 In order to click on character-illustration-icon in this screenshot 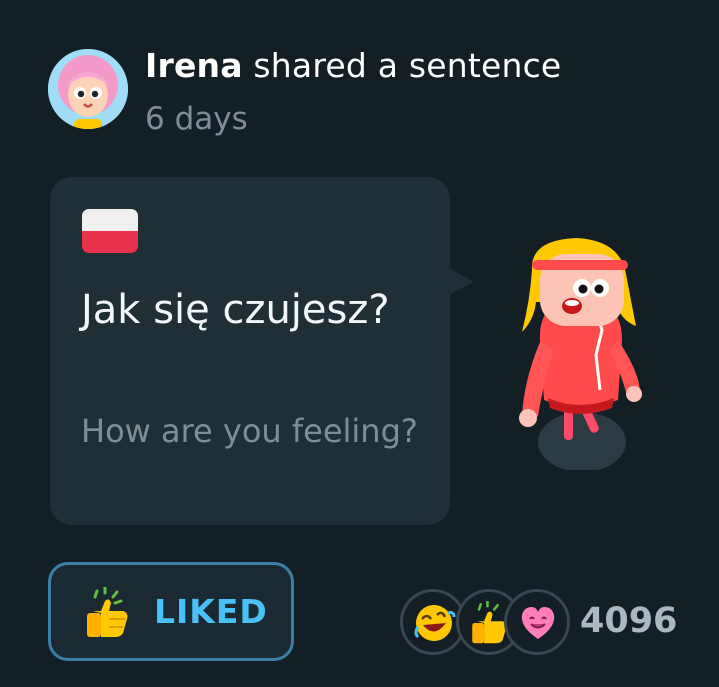, I will do `click(580, 354)`.